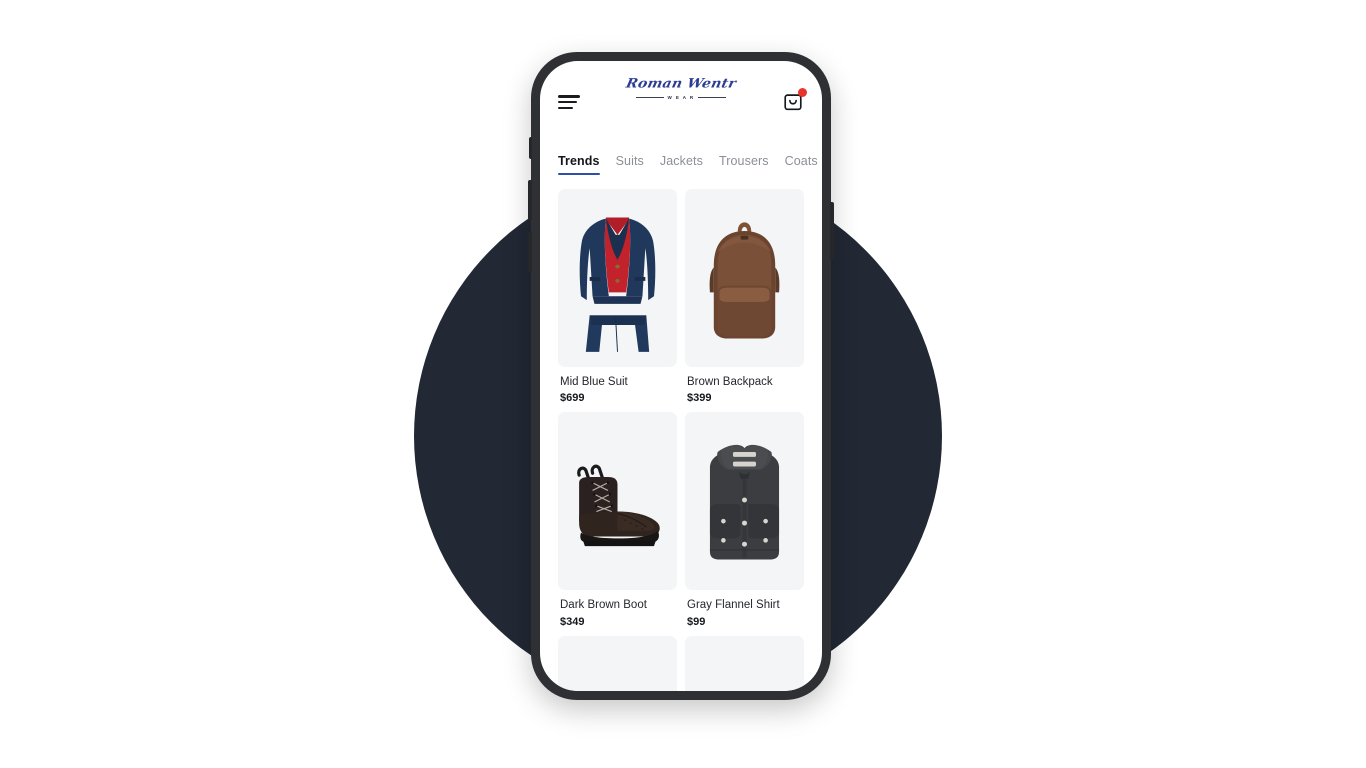 This screenshot has width=1366, height=768. What do you see at coordinates (794, 100) in the screenshot?
I see `shopping-bag-icon` at bounding box center [794, 100].